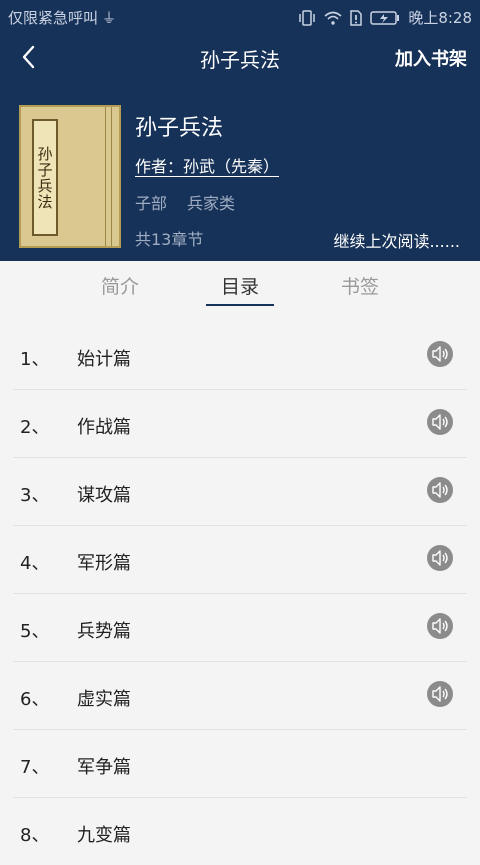 The height and width of the screenshot is (865, 480). I want to click on chapter-number: 5、, so click(35, 631).